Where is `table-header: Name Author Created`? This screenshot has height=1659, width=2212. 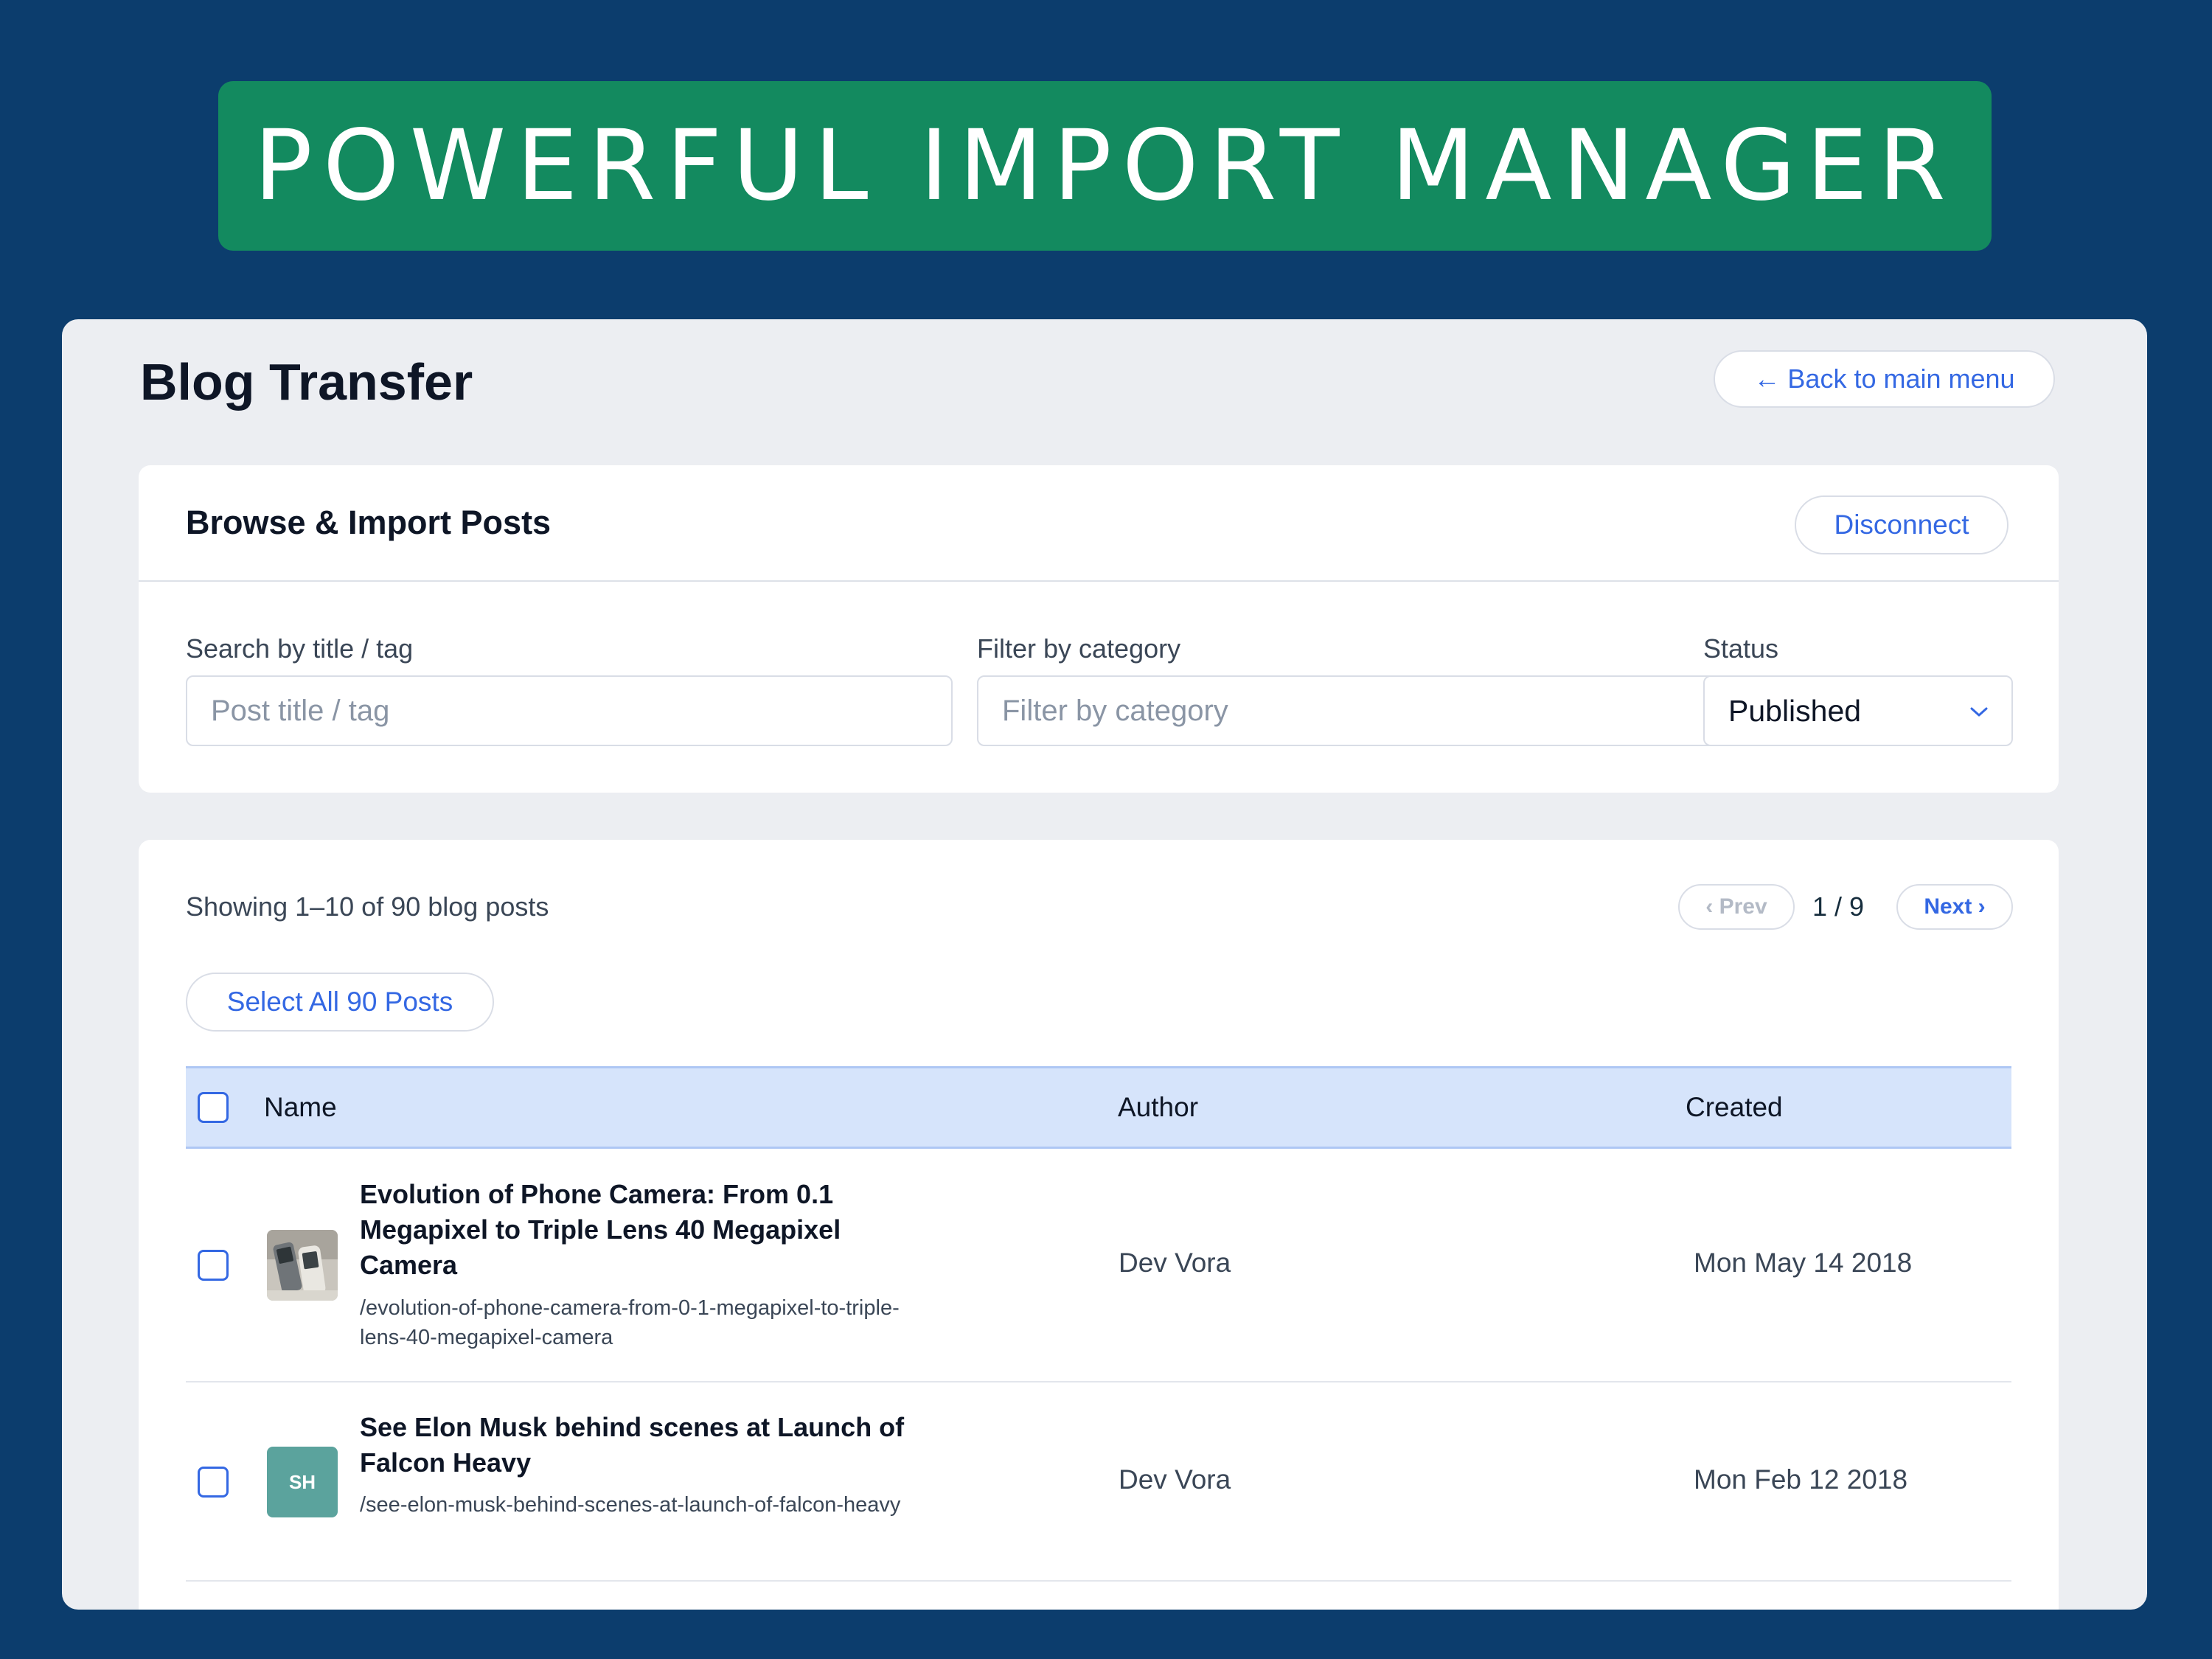
table-header: Name Author Created is located at coordinates (1098, 1107).